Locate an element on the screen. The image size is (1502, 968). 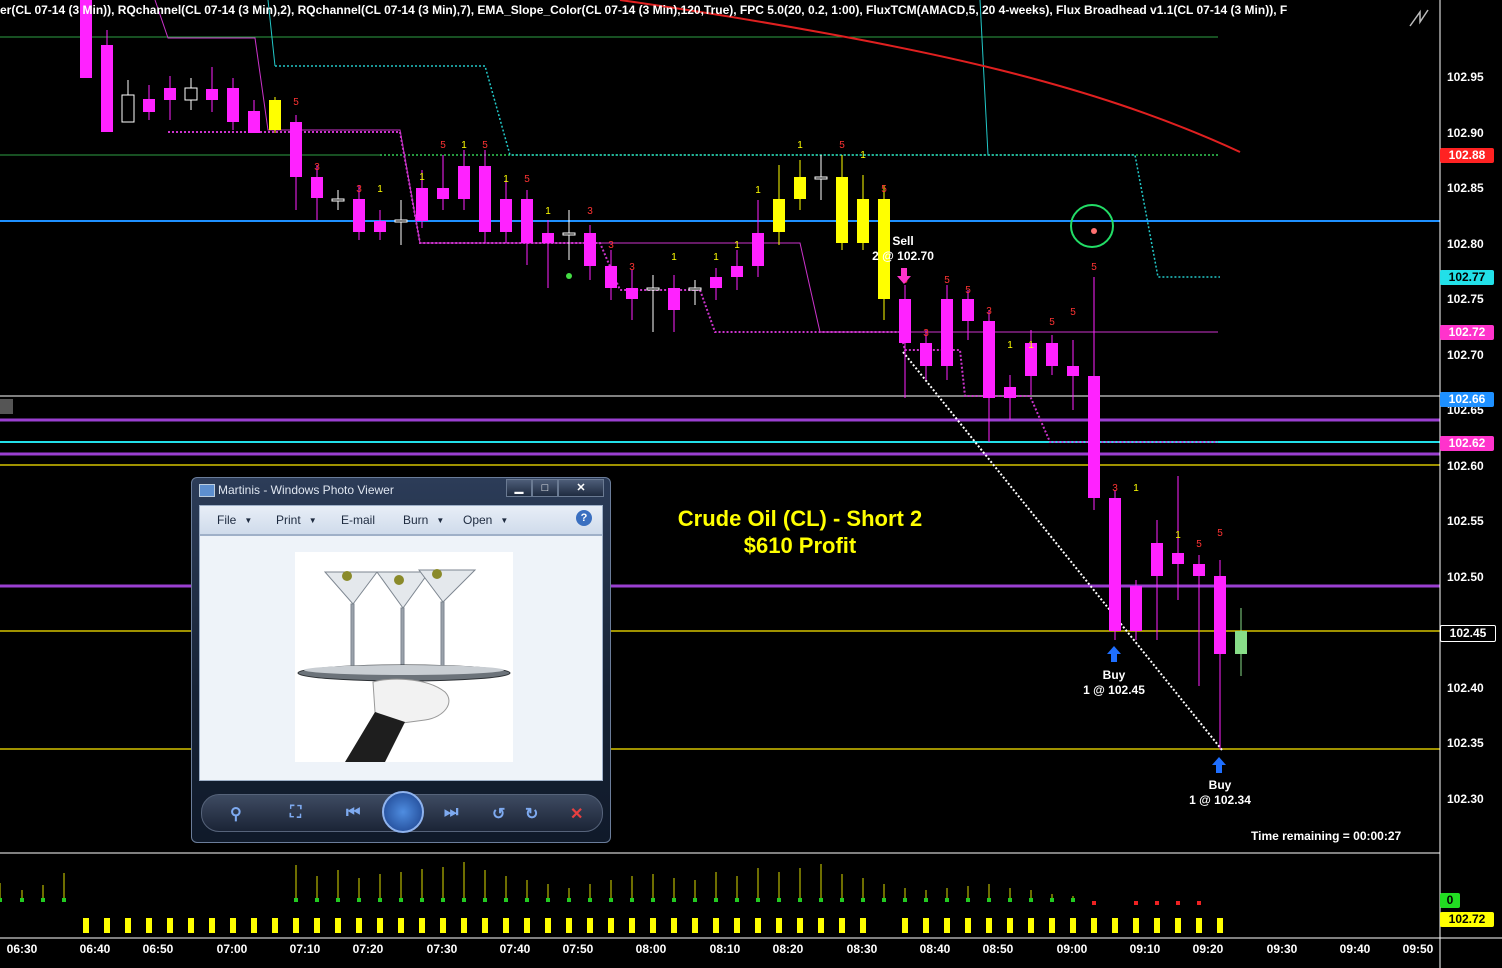
buy-annotation-2: Buy 1 @ 102.34 is located at coordinates (1220, 793).